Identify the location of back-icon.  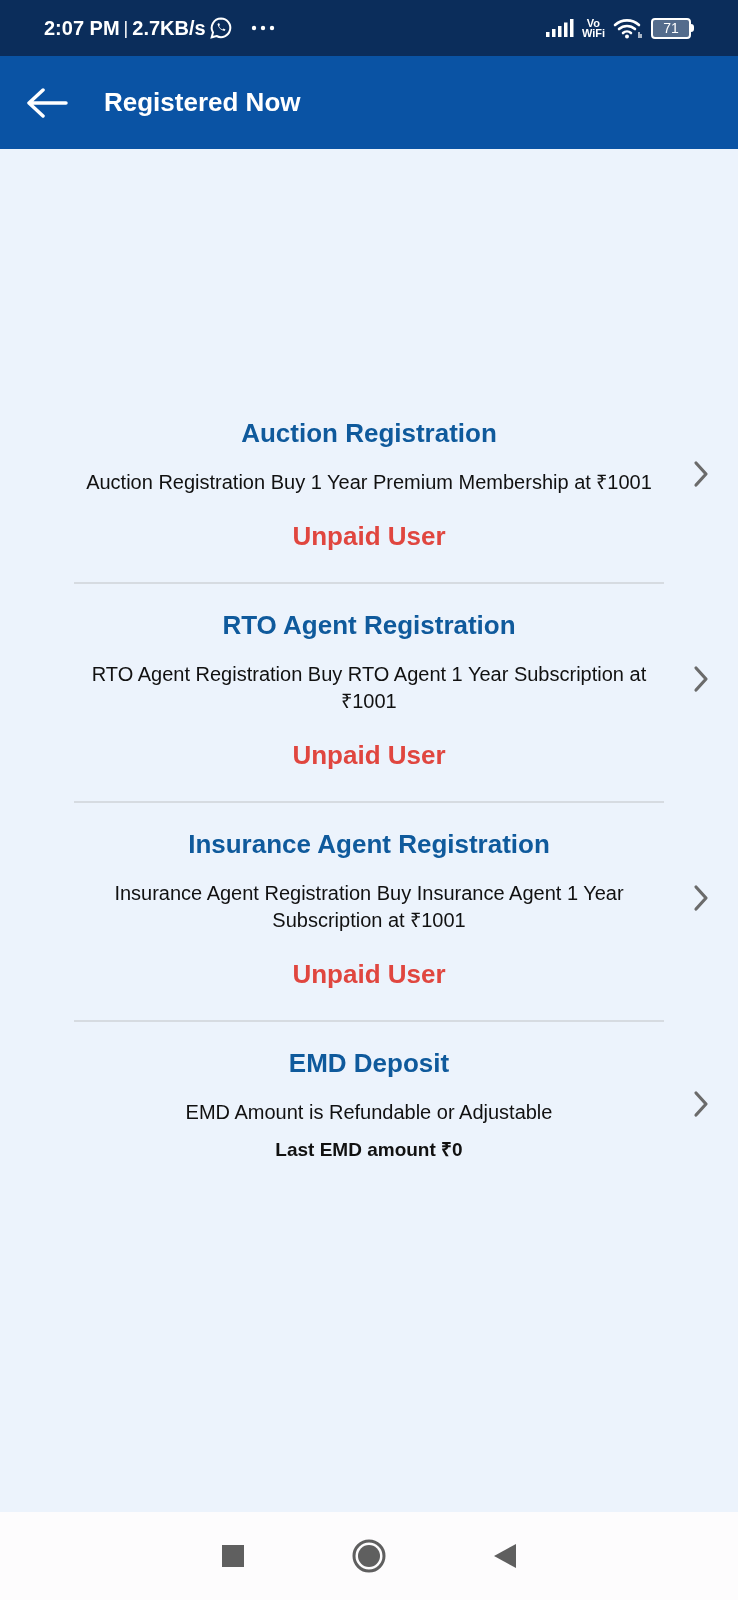
(505, 1556).